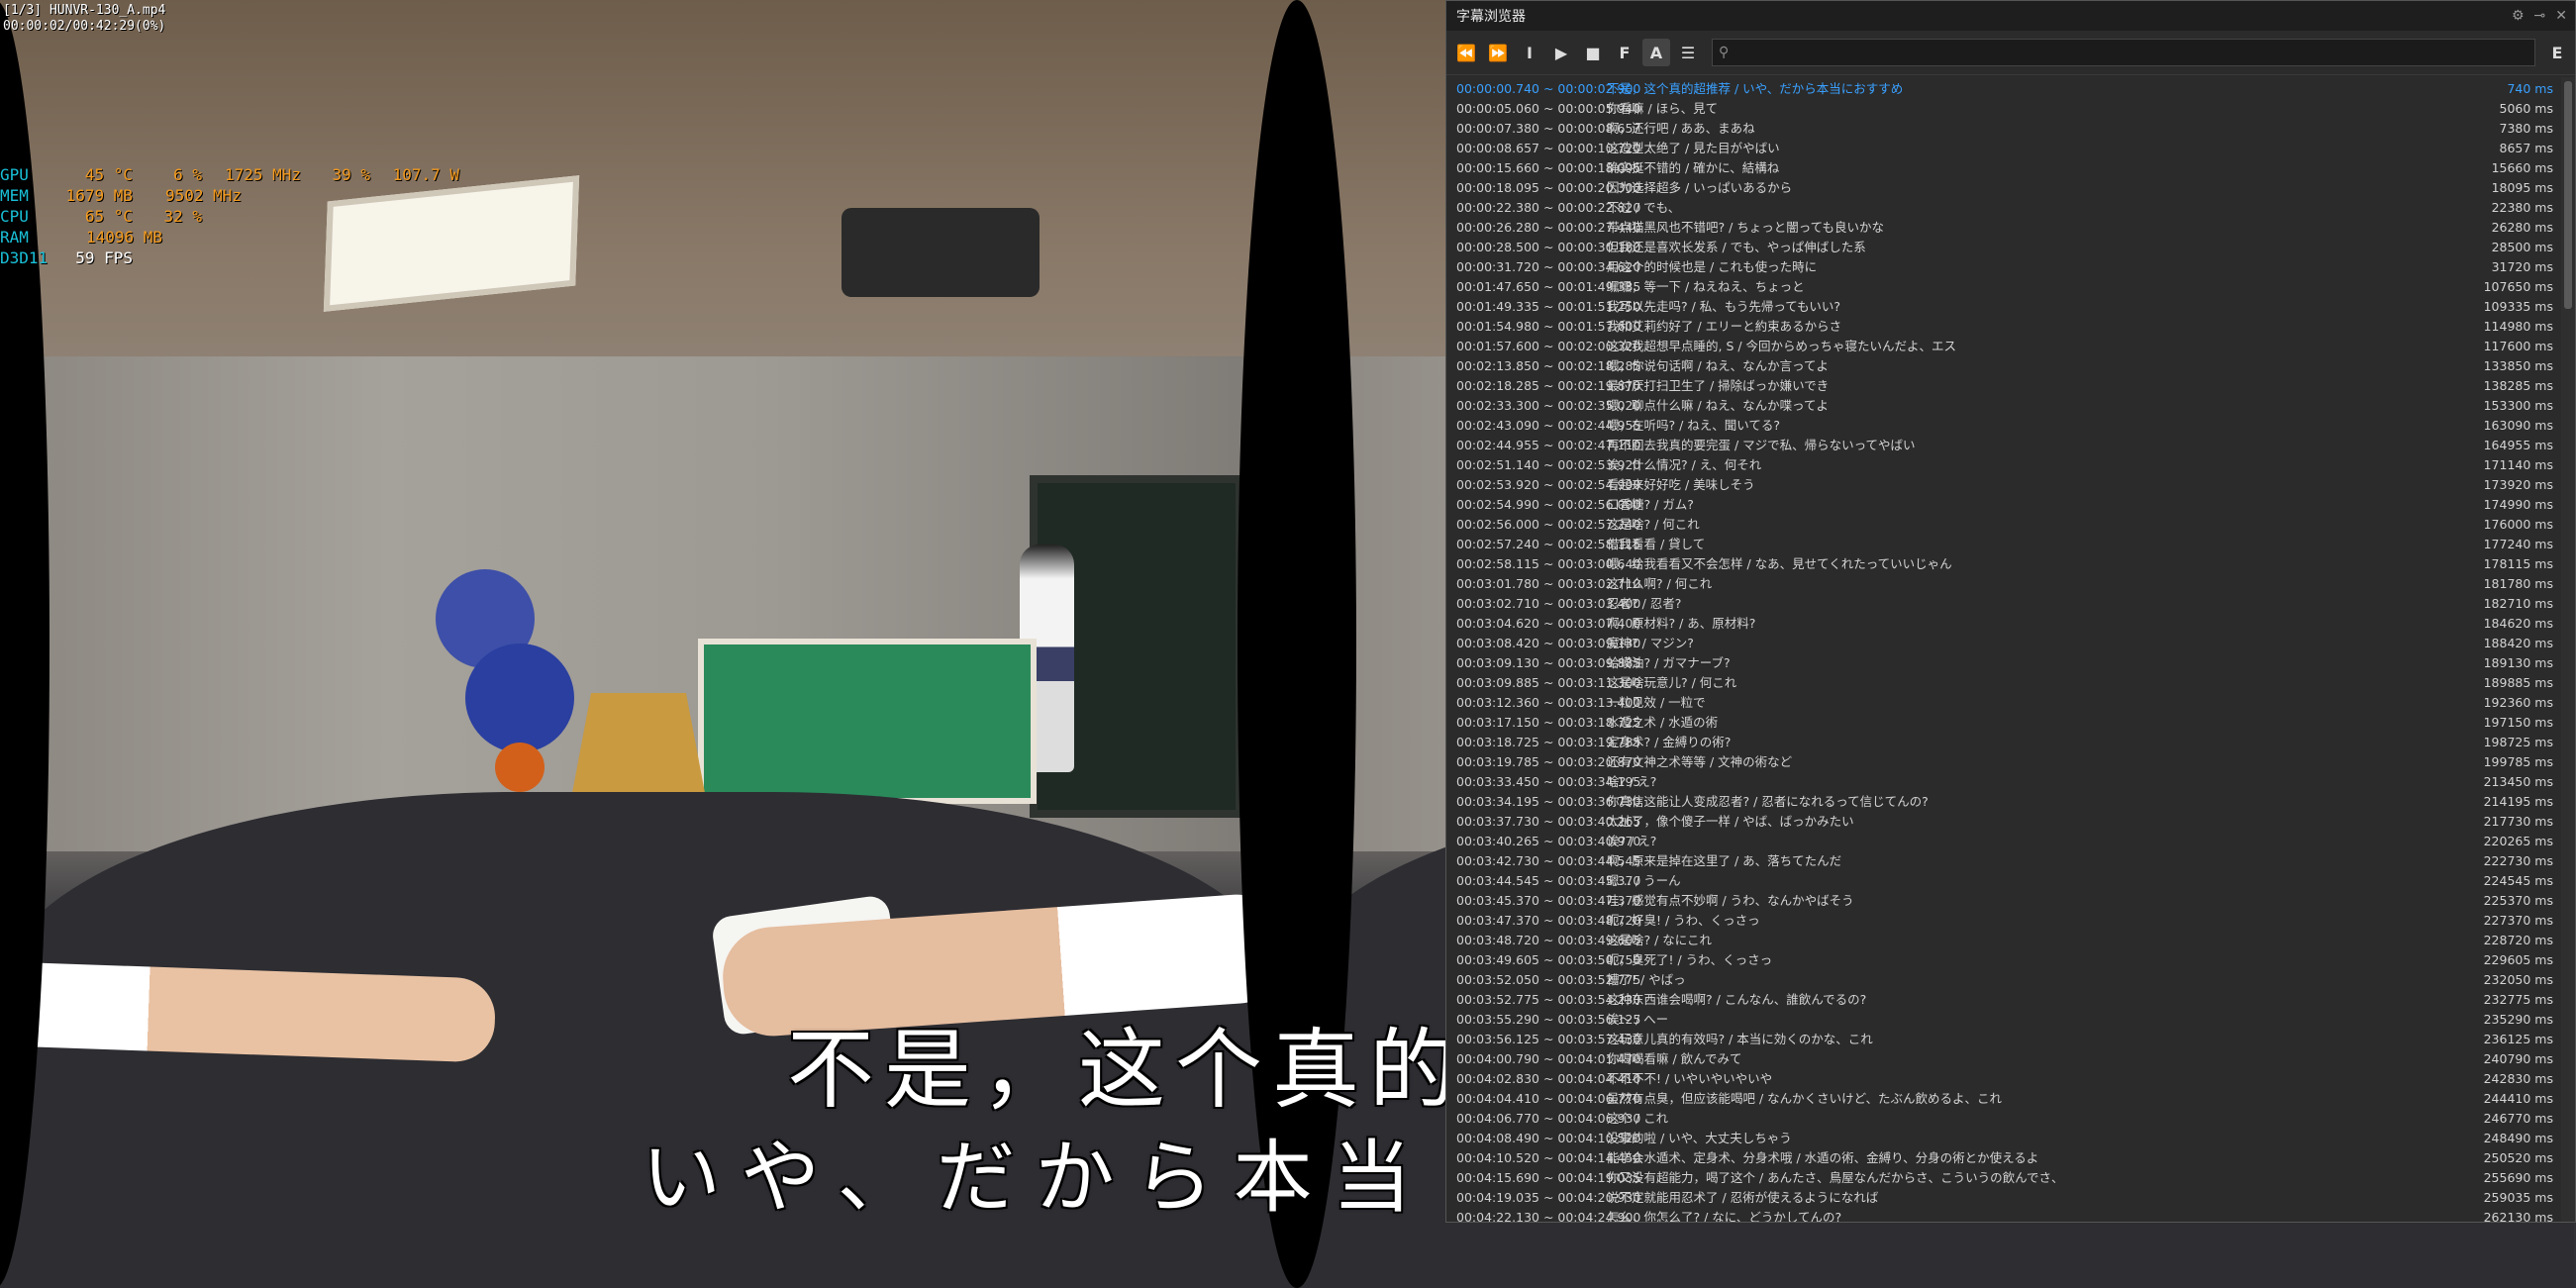 The height and width of the screenshot is (1288, 2576). I want to click on play-icon: ▶, so click(1561, 53).